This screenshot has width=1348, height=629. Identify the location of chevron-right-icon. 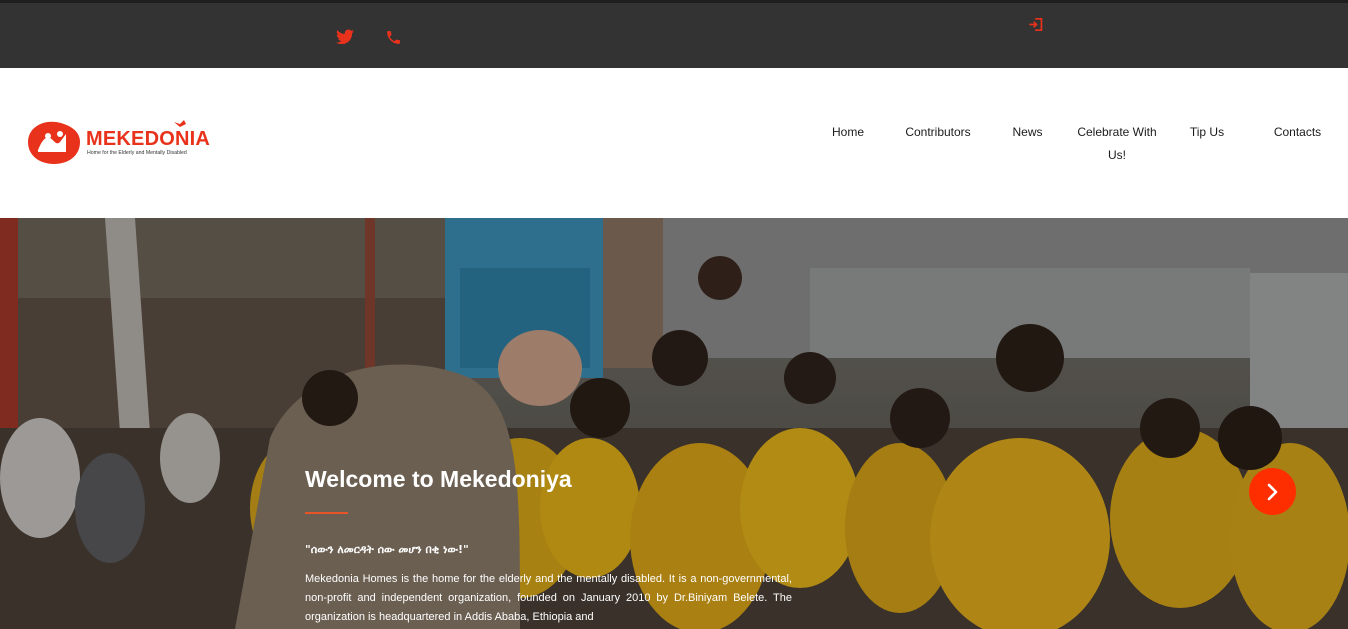
(1272, 492).